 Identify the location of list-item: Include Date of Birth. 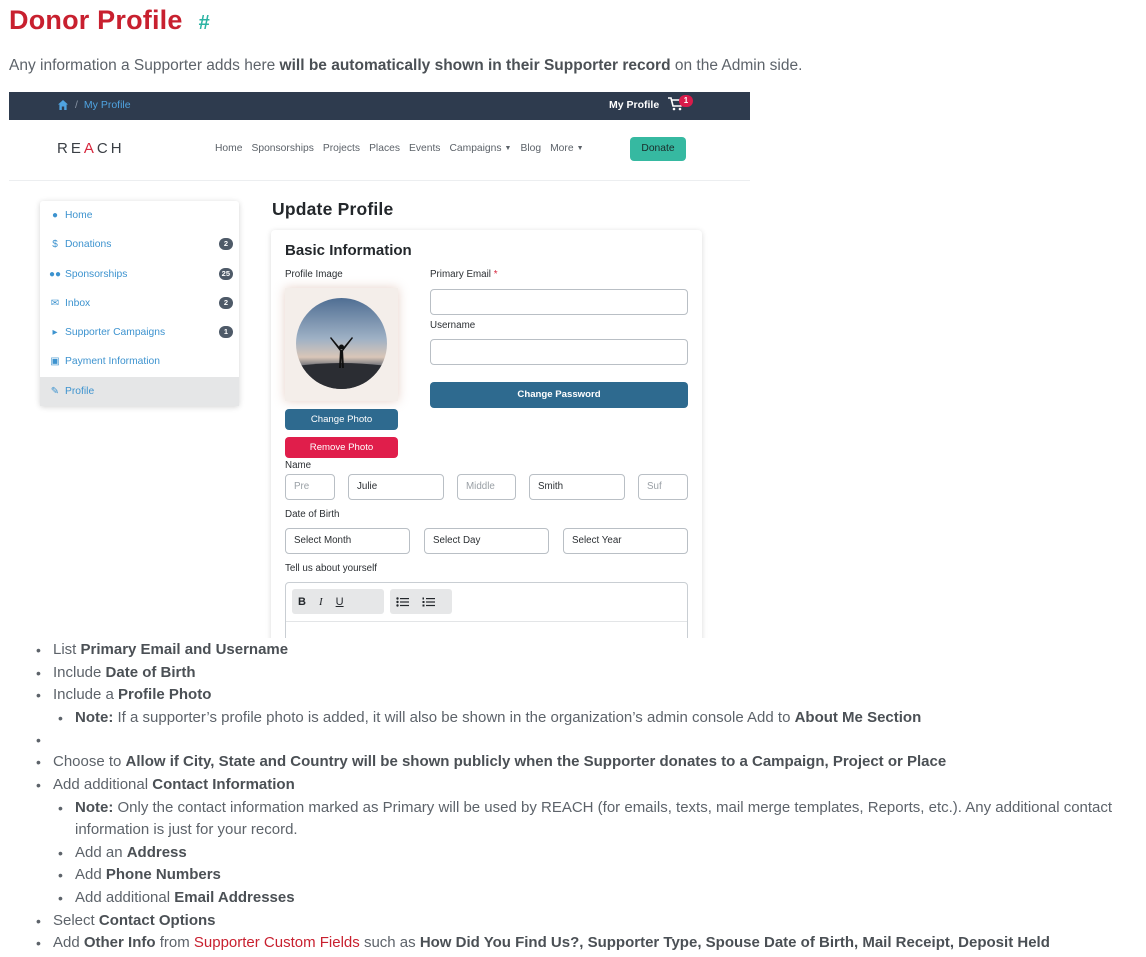
(588, 673).